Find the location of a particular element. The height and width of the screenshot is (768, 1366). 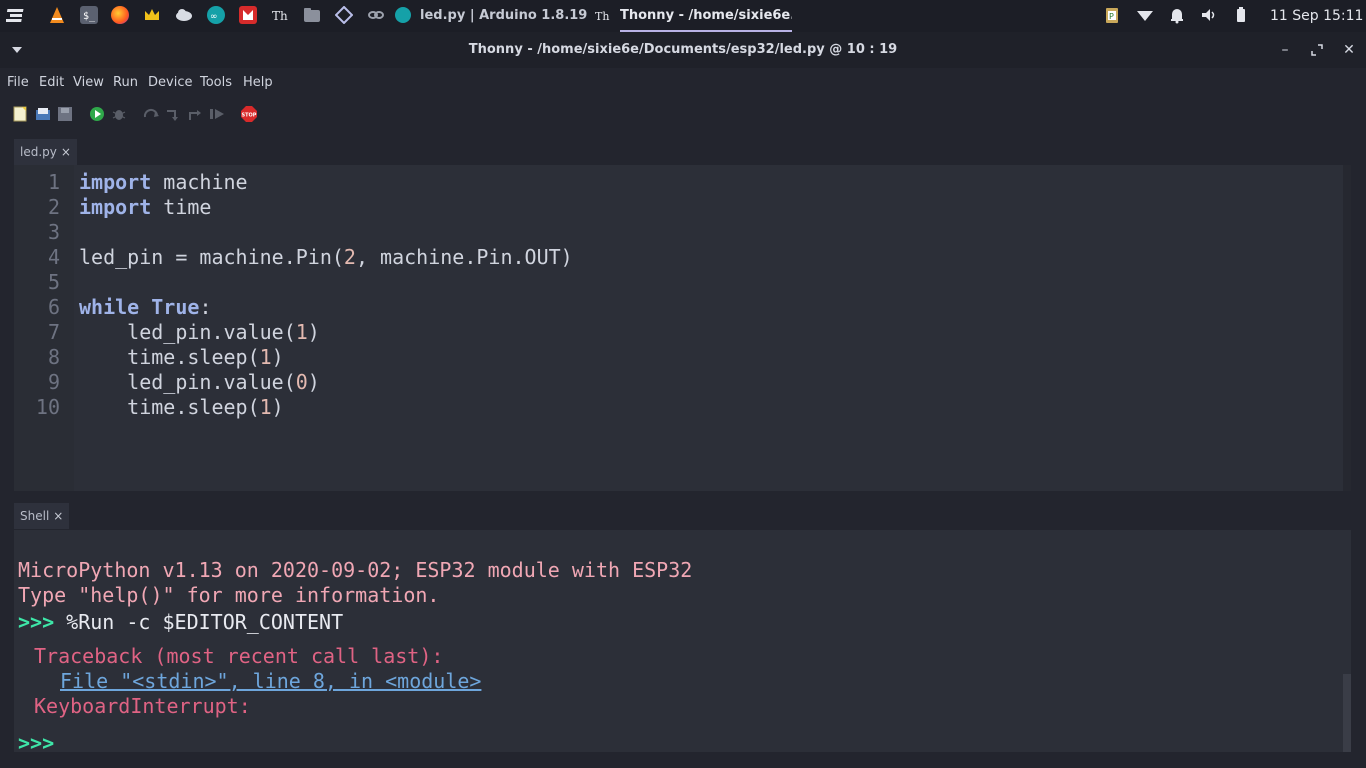

code-text: , machine.Pin.OUT) is located at coordinates (464, 257).